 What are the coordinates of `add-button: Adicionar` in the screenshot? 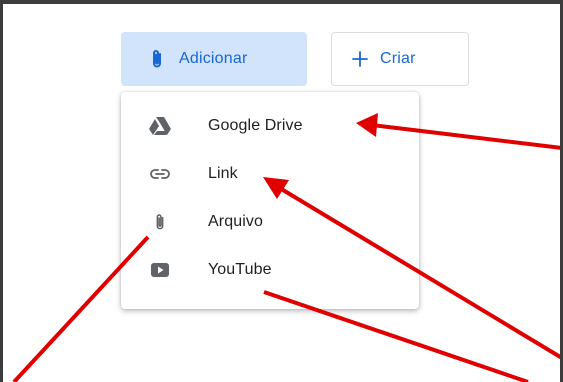 It's located at (214, 59).